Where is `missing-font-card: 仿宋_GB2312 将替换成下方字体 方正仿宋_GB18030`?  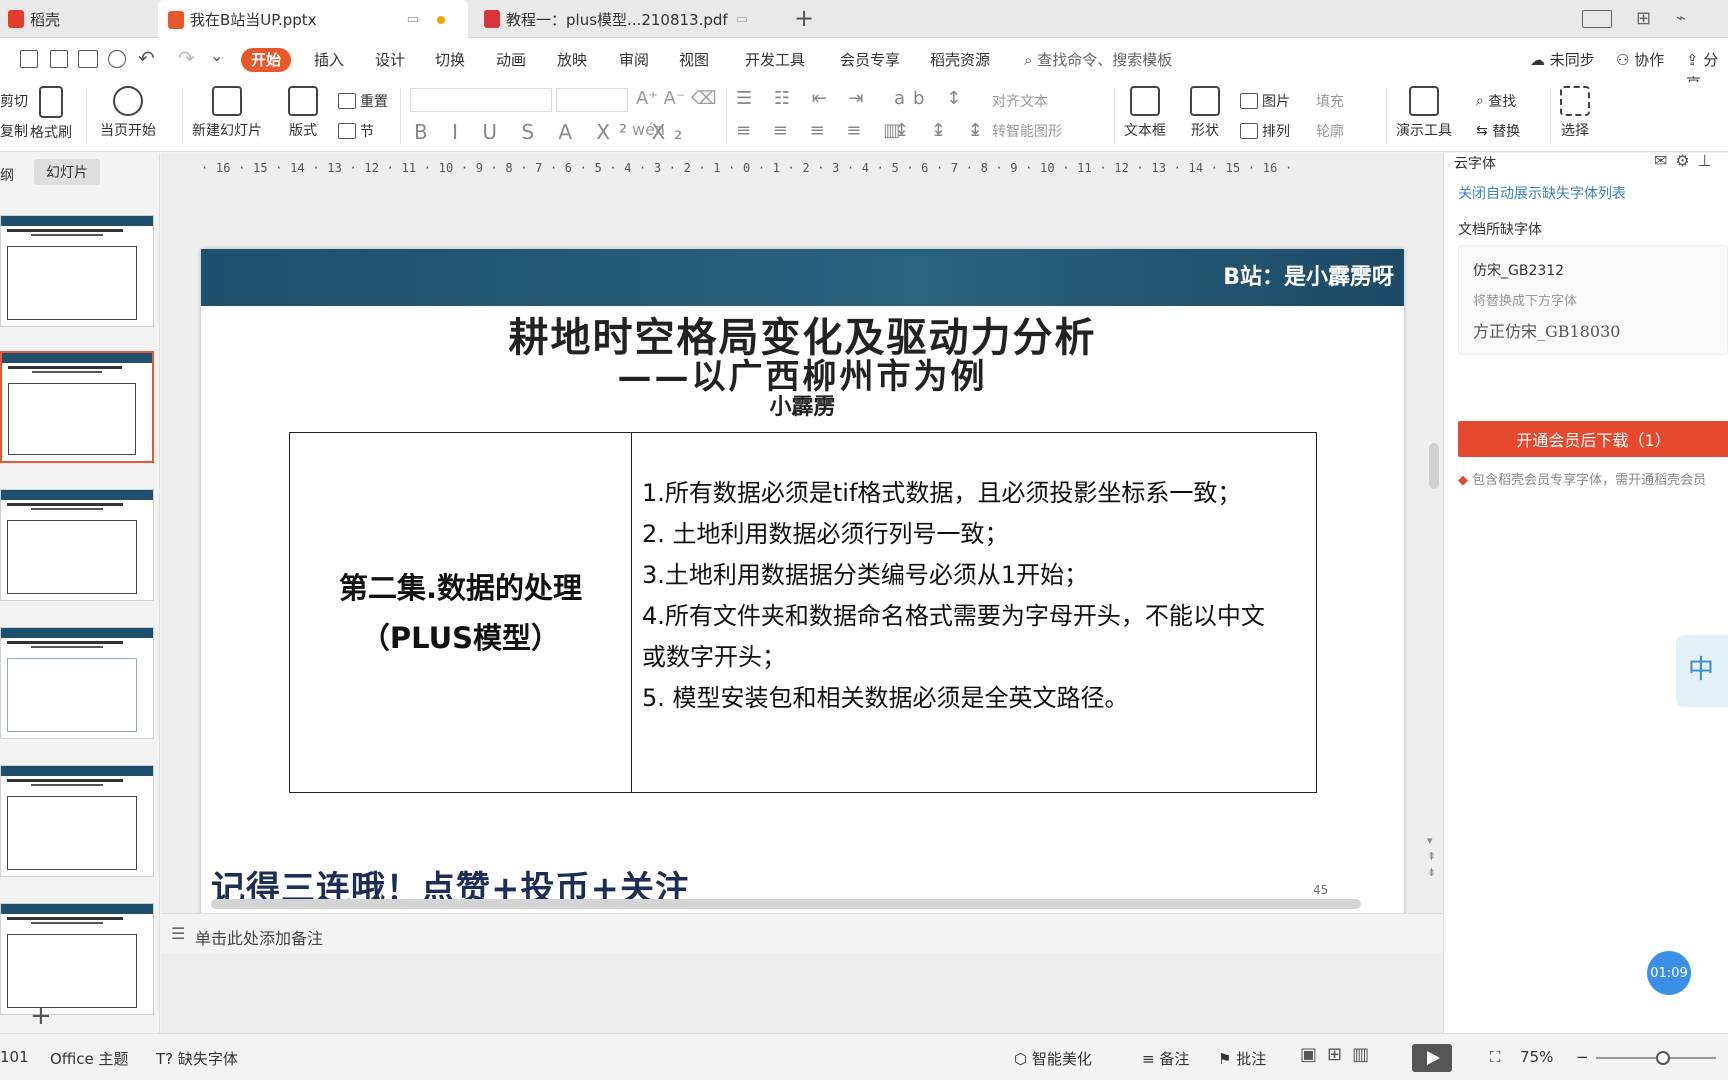 missing-font-card: 仿宋_GB2312 将替换成下方字体 方正仿宋_GB18030 is located at coordinates (1593, 300).